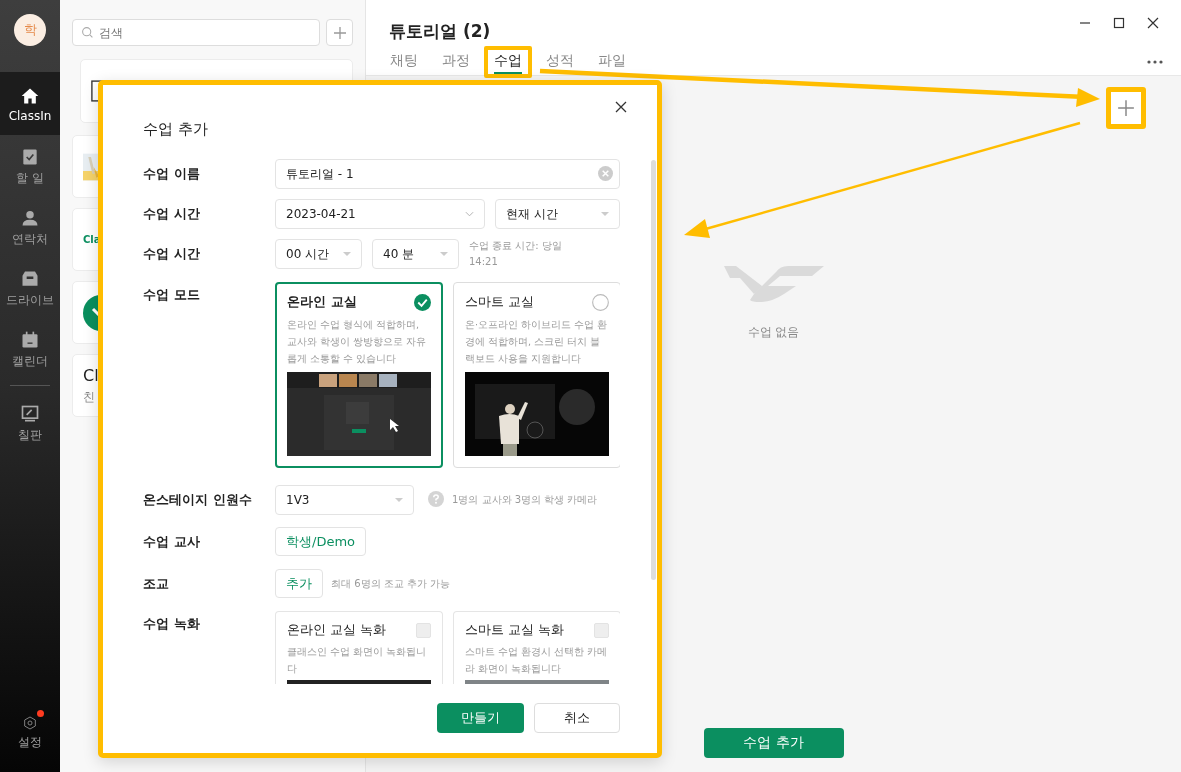 The height and width of the screenshot is (772, 1181). Describe the element at coordinates (30, 414) in the screenshot. I see `whiteboard-icon` at that location.